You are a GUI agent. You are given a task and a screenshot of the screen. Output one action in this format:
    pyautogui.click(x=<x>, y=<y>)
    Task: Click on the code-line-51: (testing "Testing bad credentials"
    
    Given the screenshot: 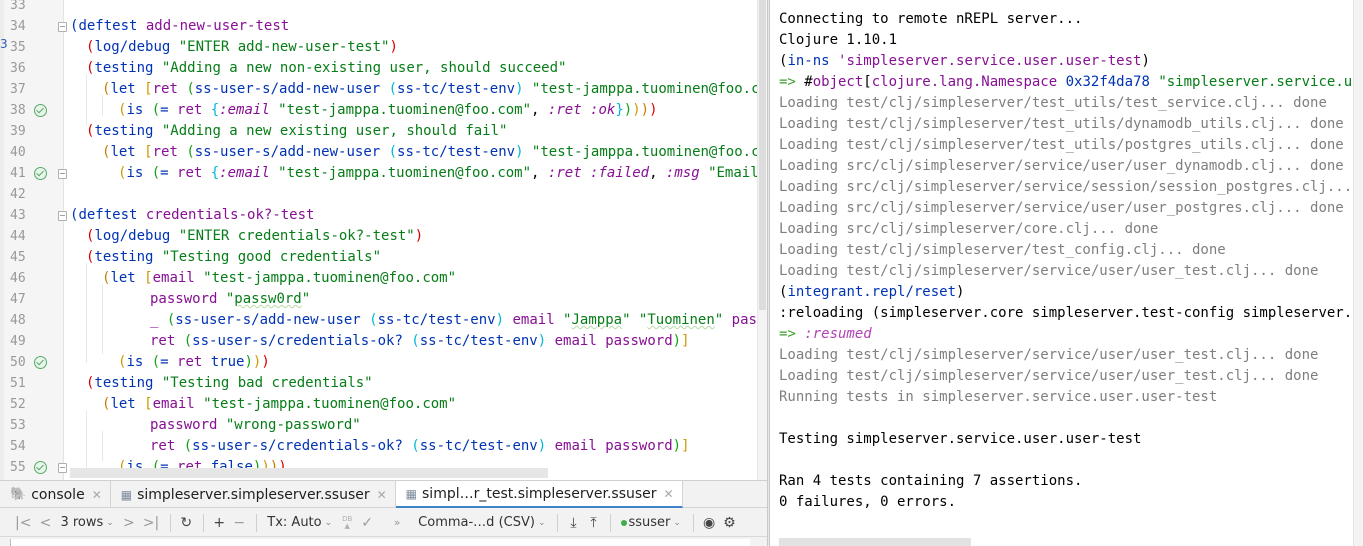 What is the action you would take?
    pyautogui.click(x=229, y=383)
    